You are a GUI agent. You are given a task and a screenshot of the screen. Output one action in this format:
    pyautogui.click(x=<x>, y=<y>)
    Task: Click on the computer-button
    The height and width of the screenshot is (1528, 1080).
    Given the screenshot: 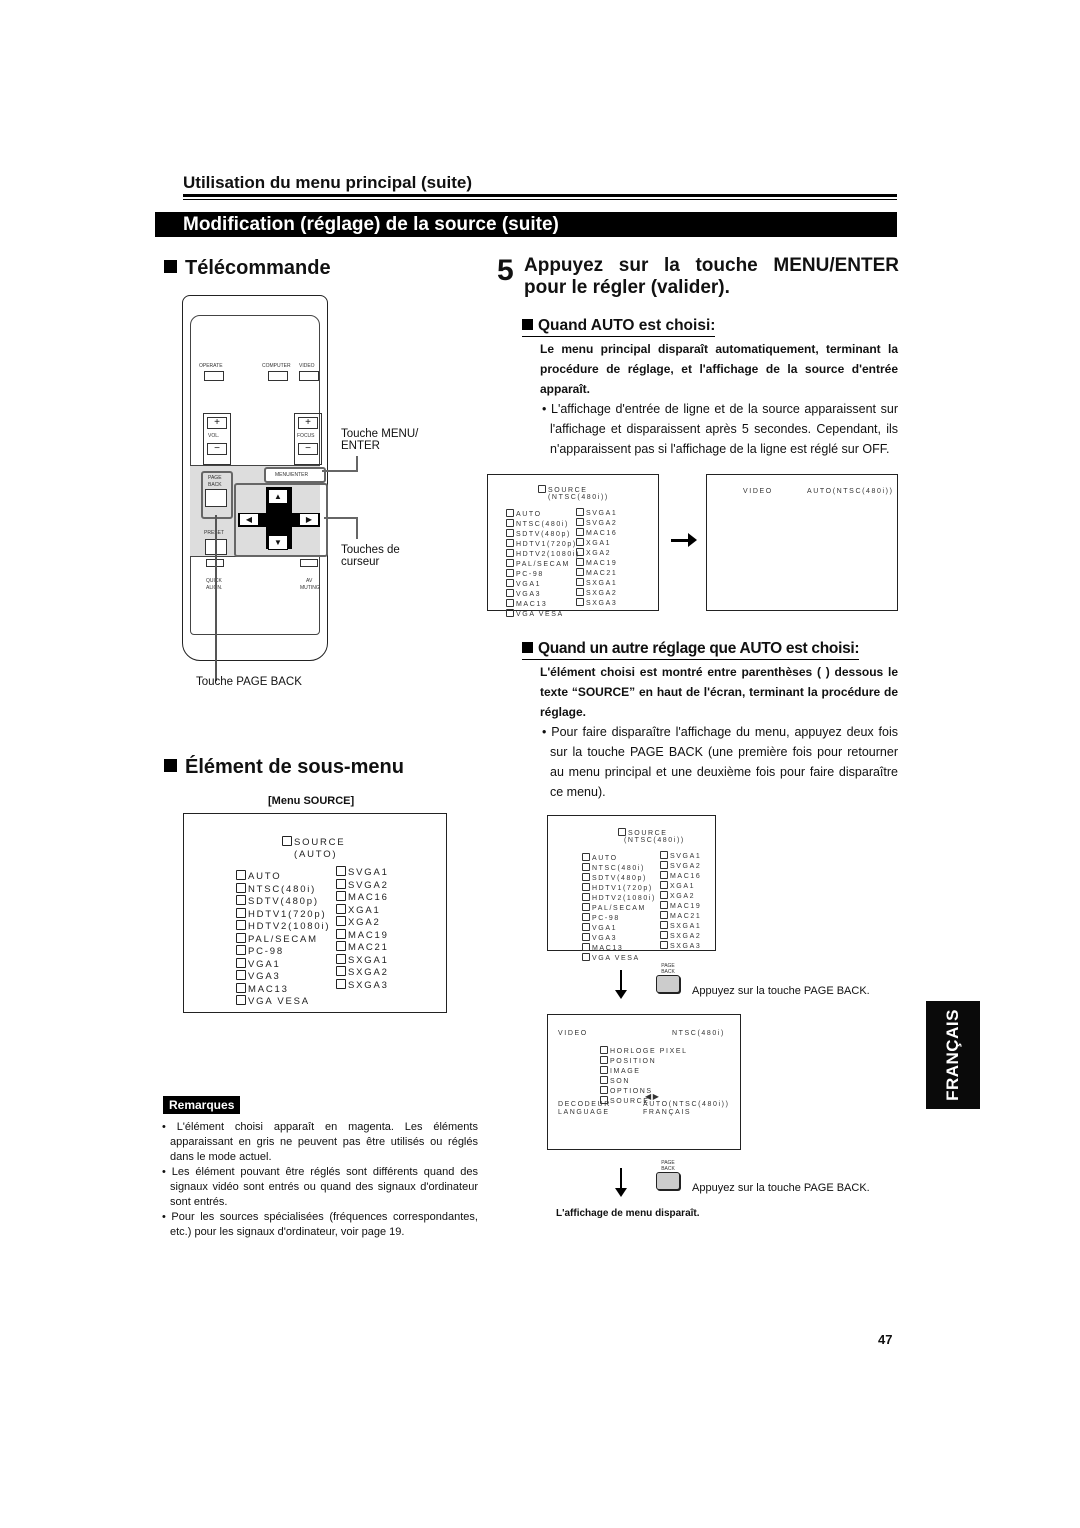 What is the action you would take?
    pyautogui.click(x=278, y=376)
    